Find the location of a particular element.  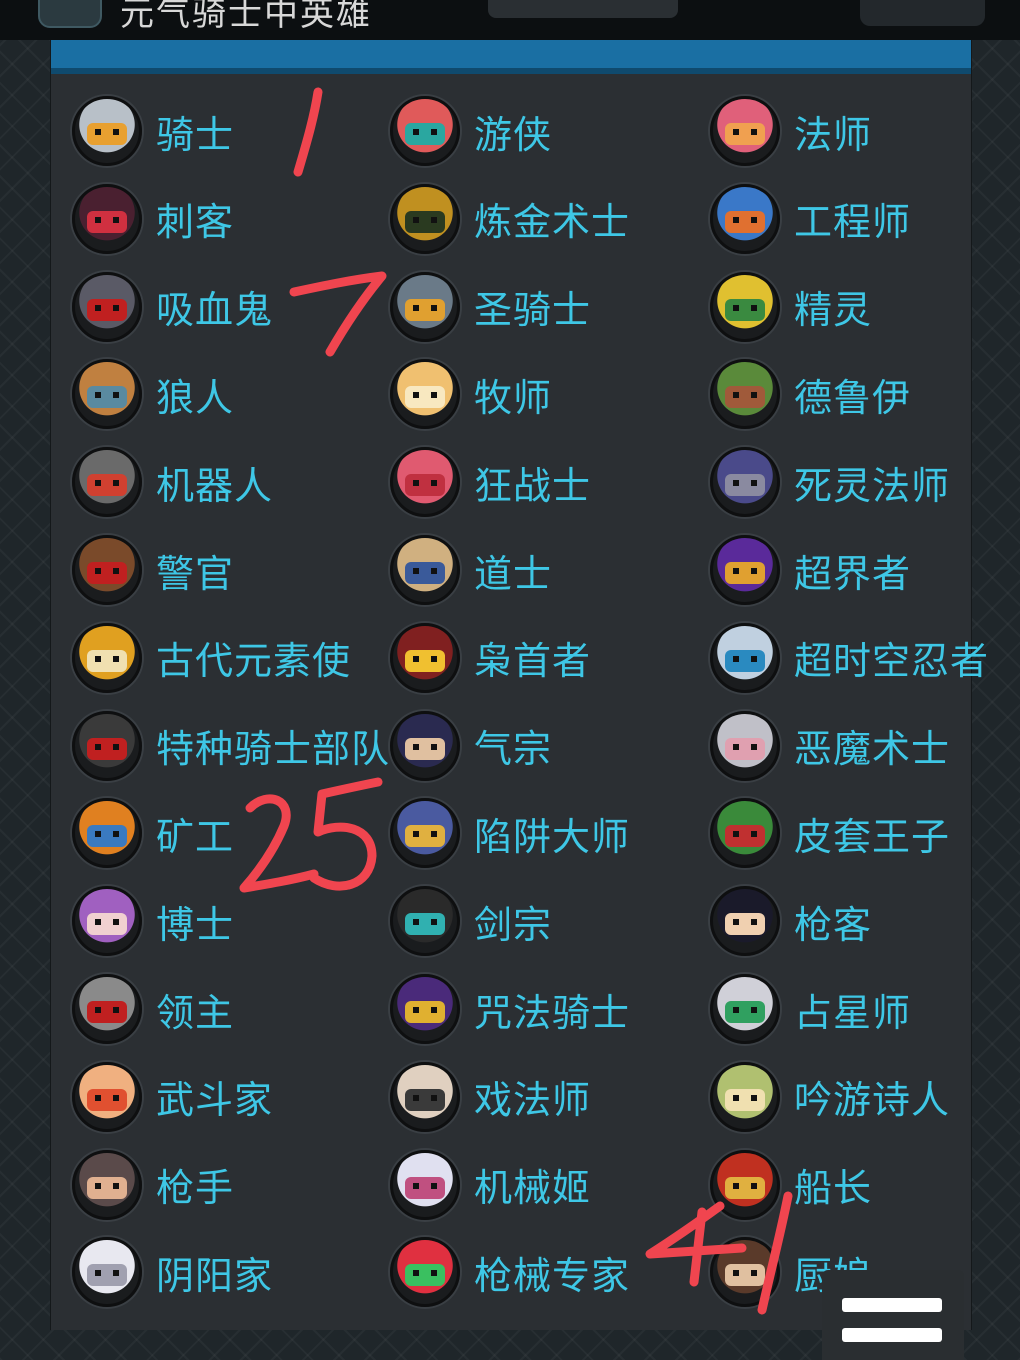

character-item: 牧师 is located at coordinates (471, 394).